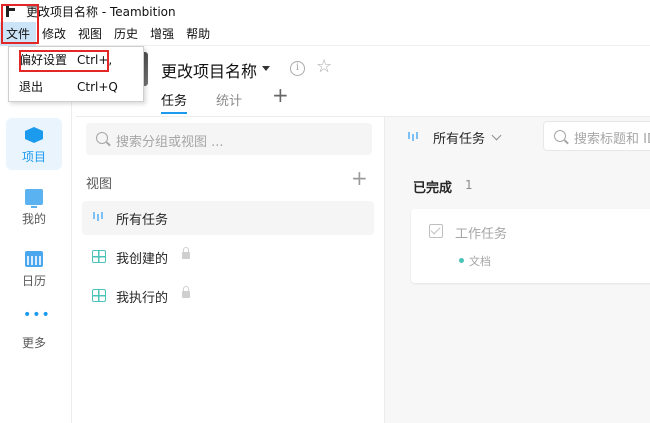  I want to click on tag-dot-icon, so click(461, 260).